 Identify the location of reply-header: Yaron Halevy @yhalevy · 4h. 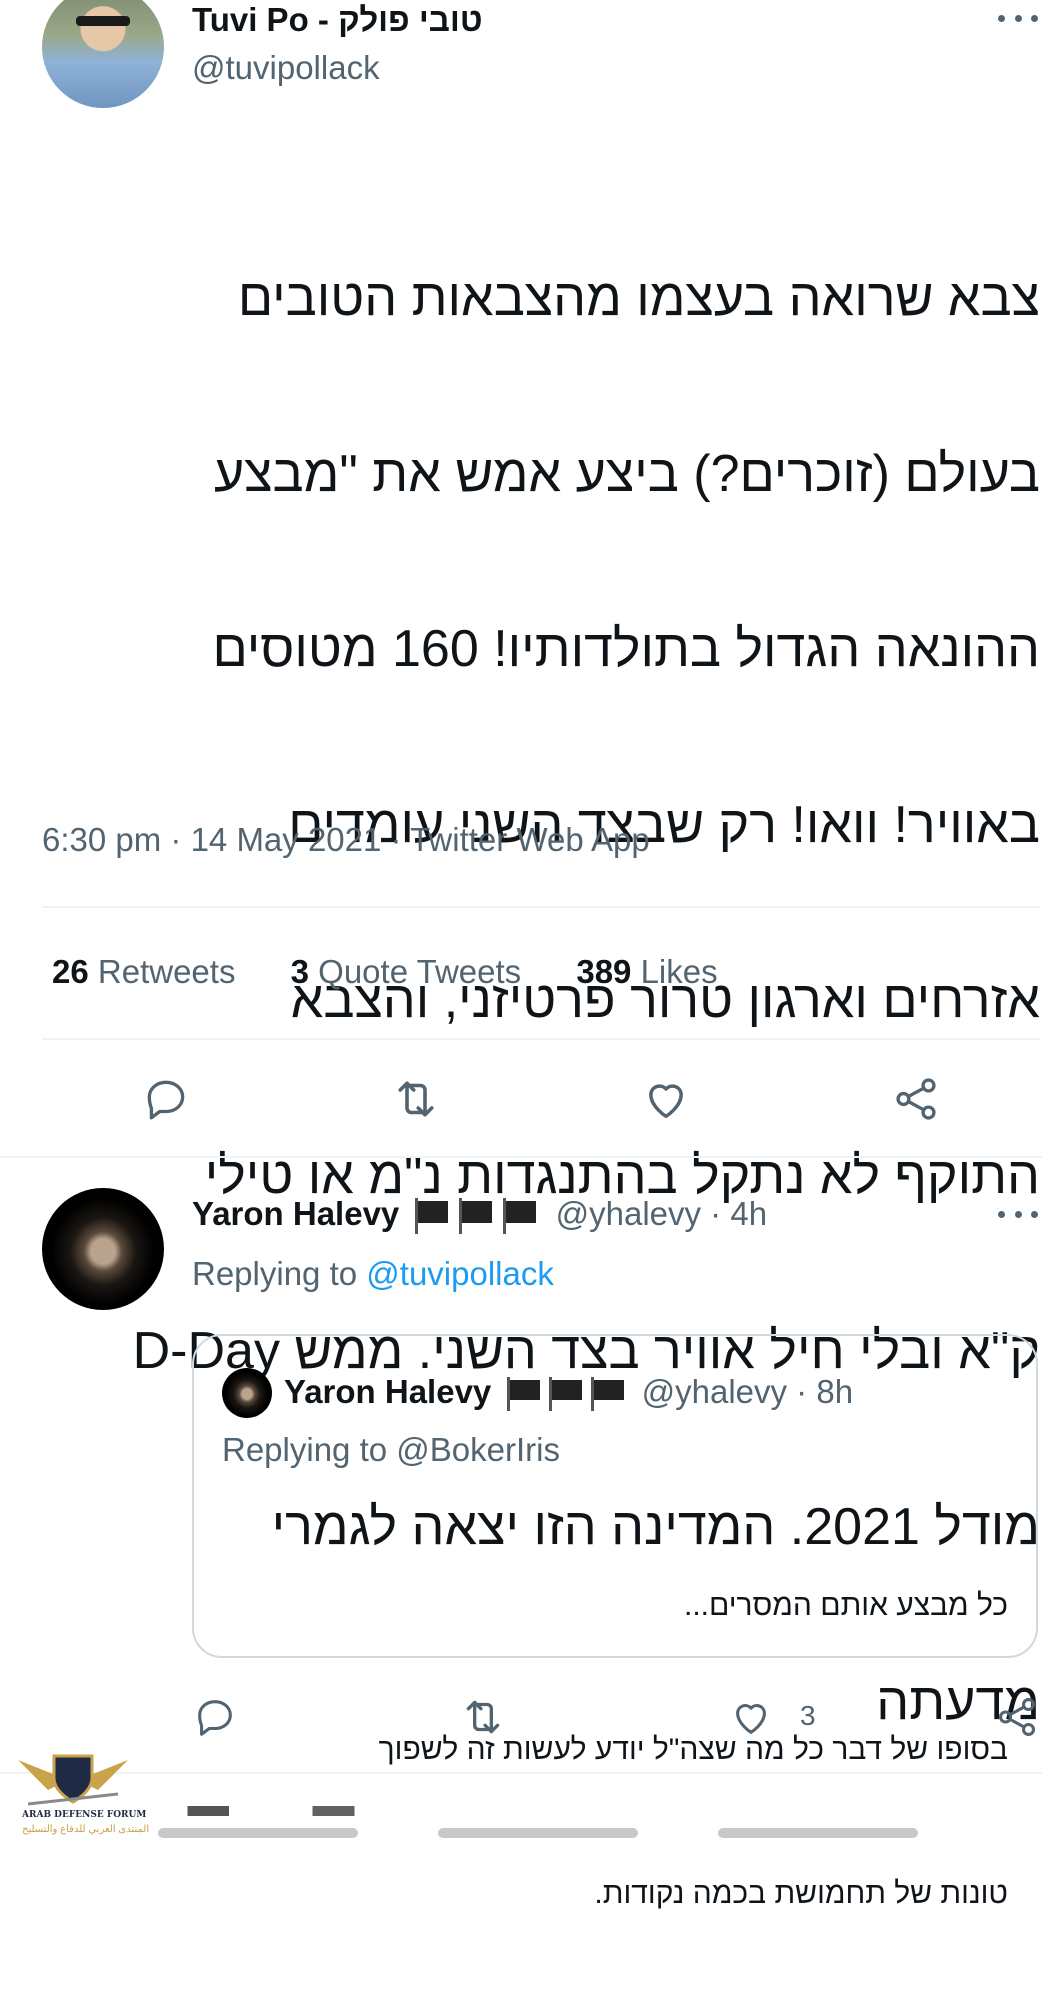
(479, 1214).